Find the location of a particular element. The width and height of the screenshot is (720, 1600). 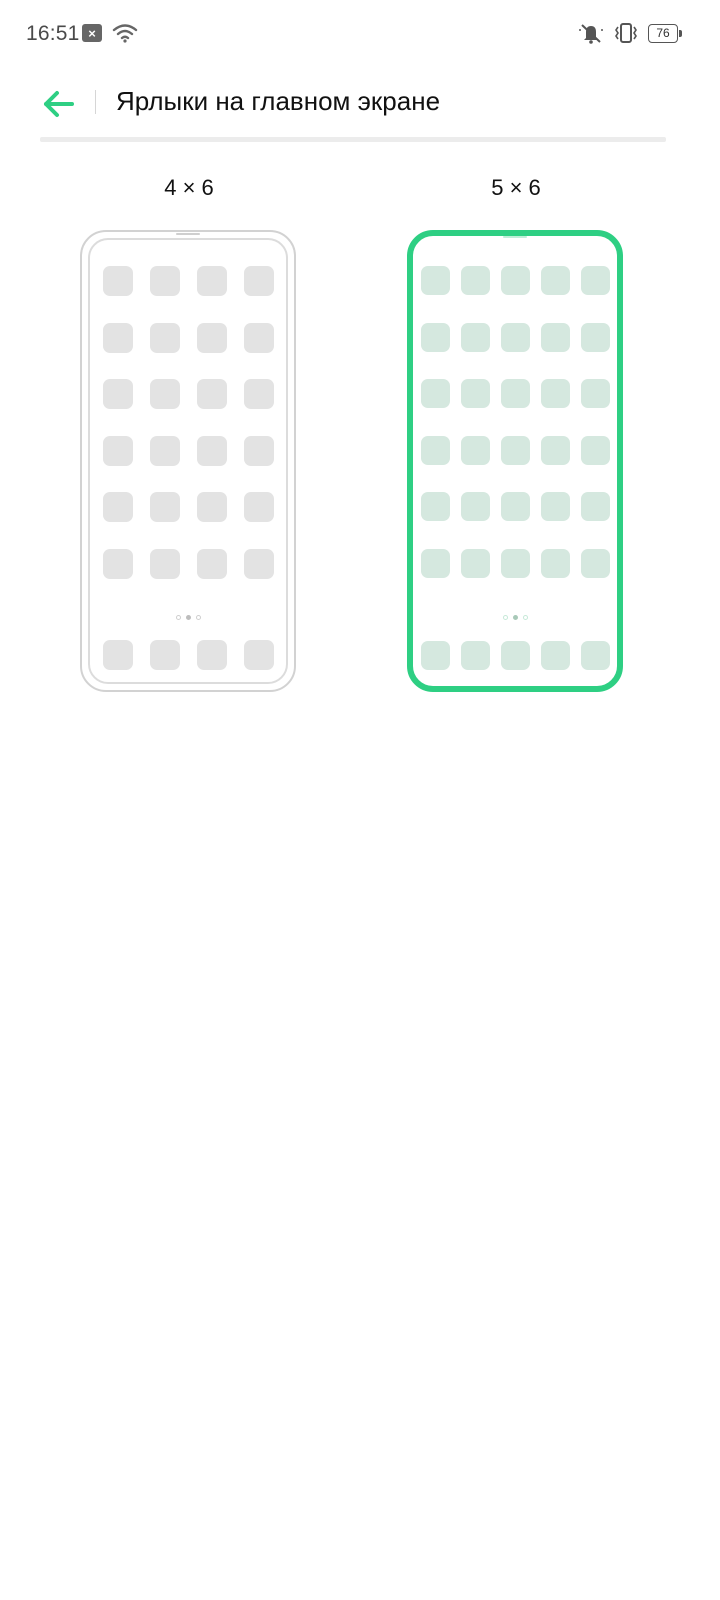

header: Ярлыки на главном экране is located at coordinates (360, 105).